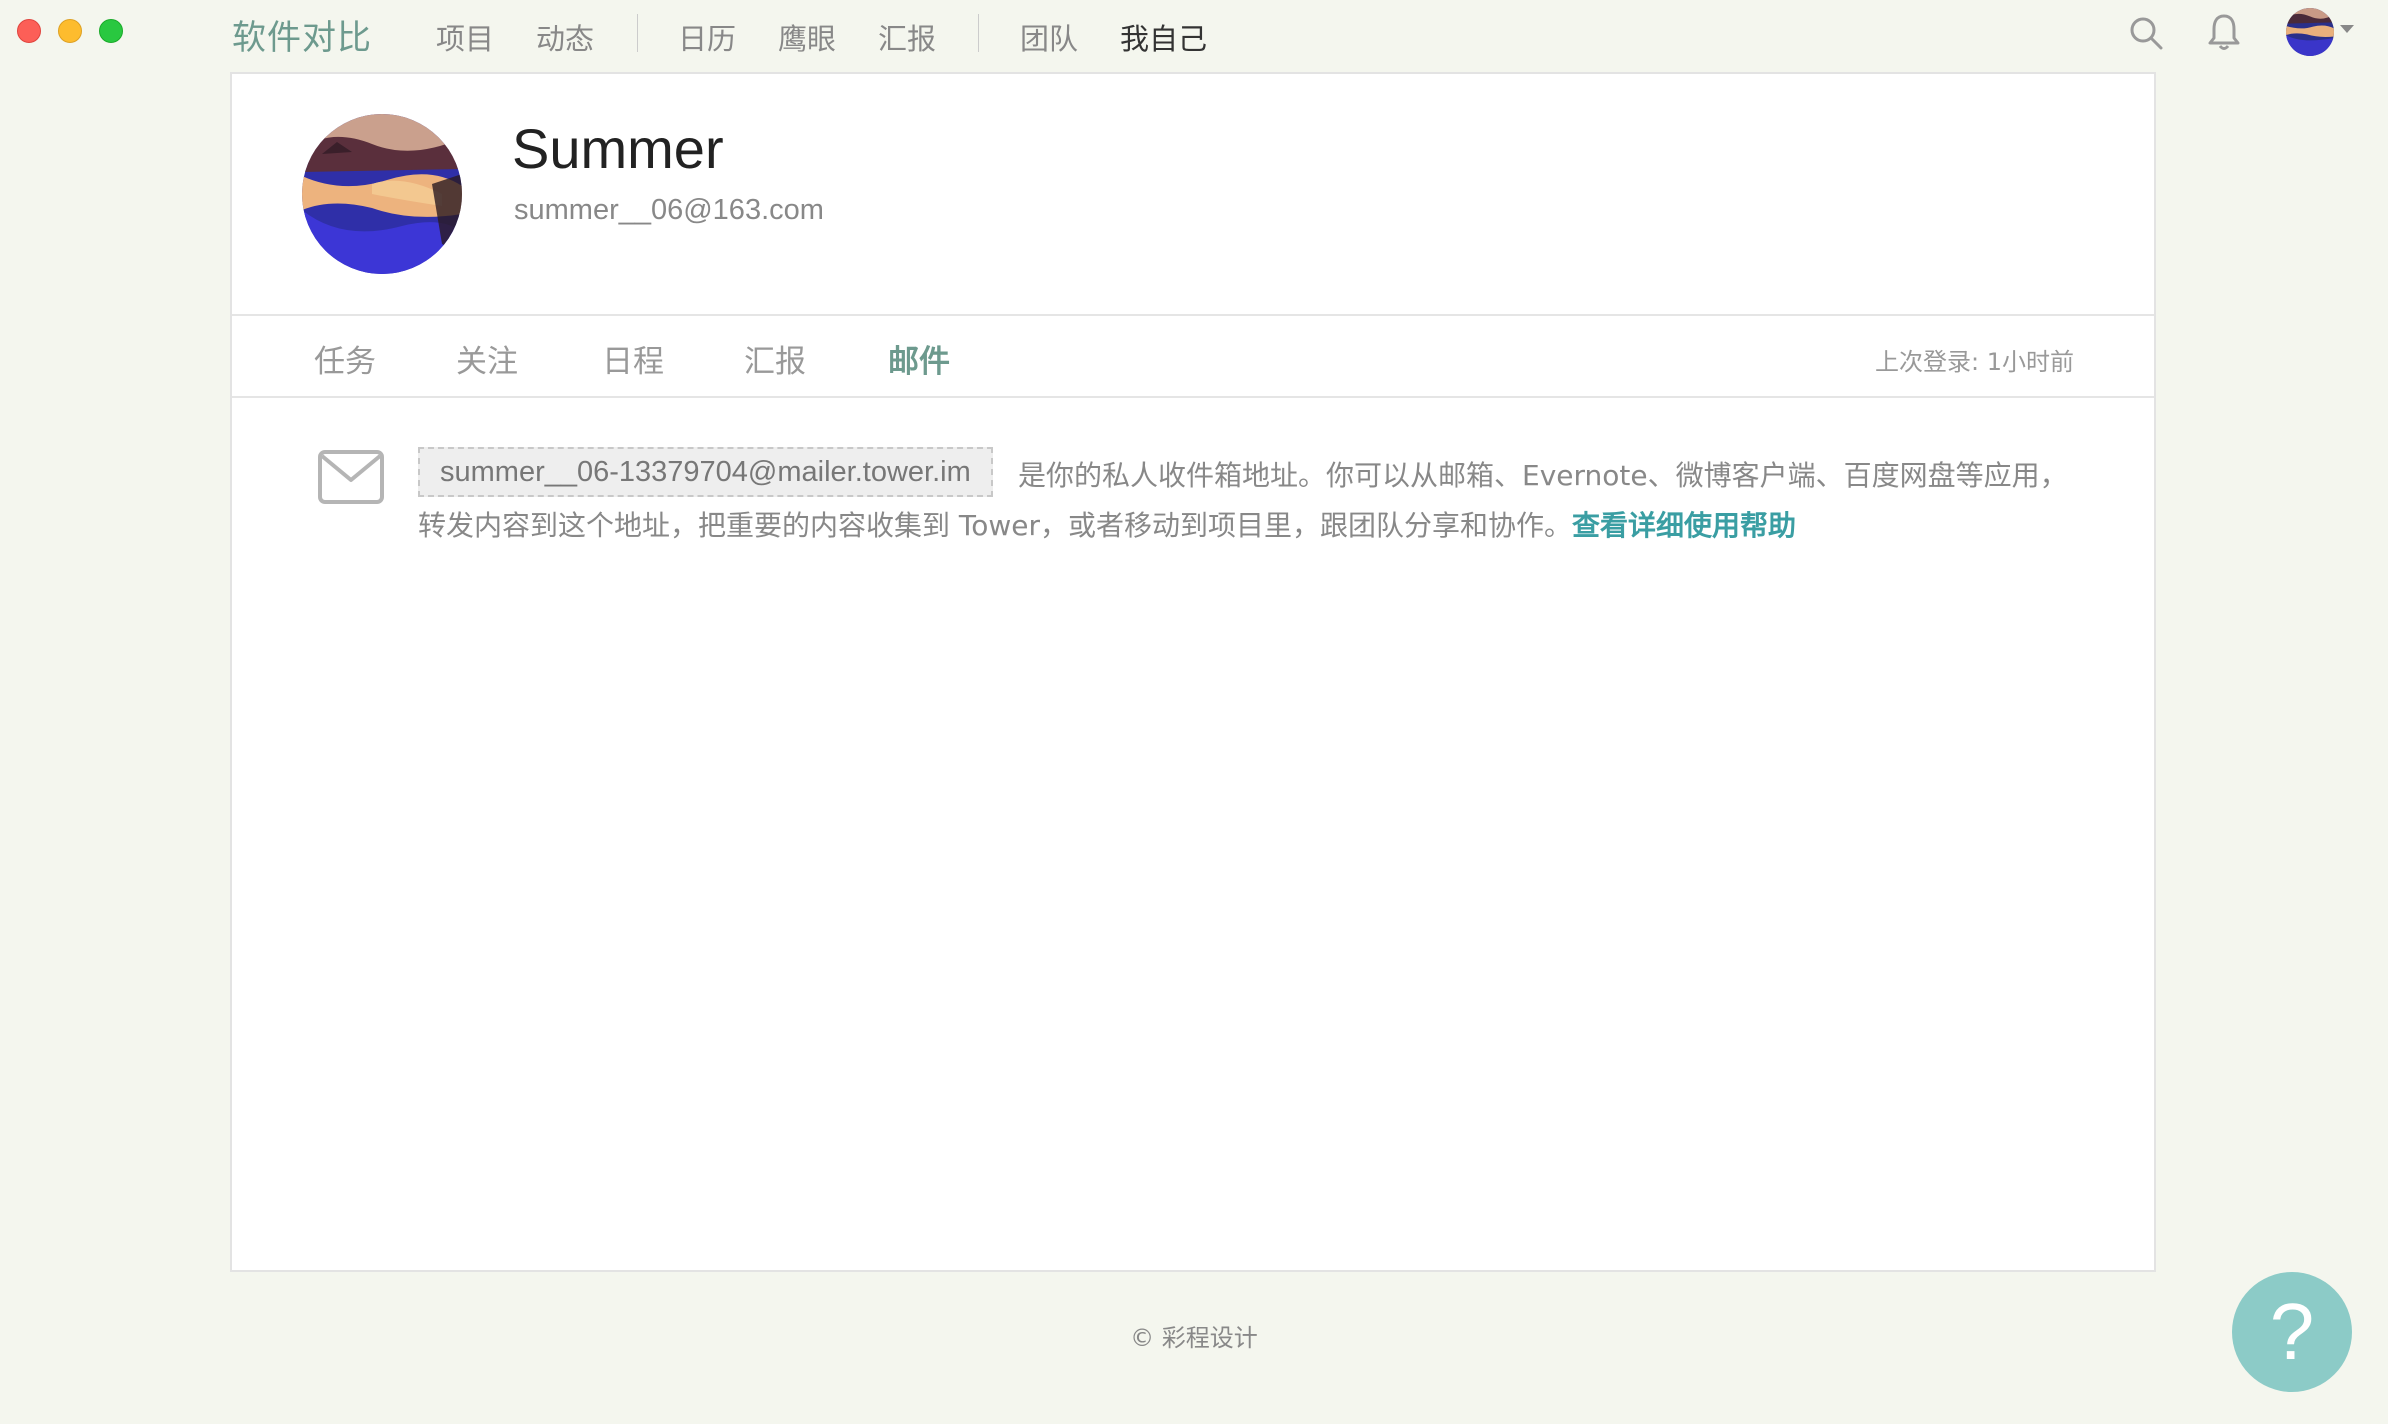 The width and height of the screenshot is (2388, 1424). Describe the element at coordinates (618, 148) in the screenshot. I see `profile-name: Summer` at that location.